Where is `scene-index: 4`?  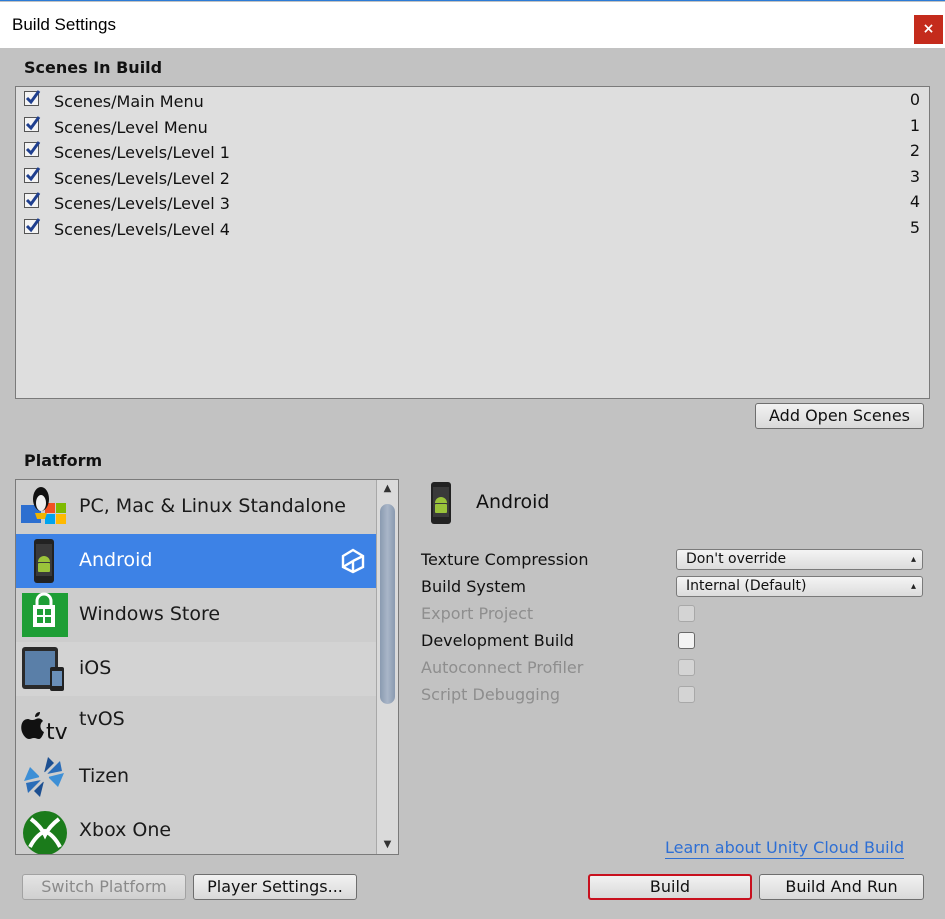 scene-index: 4 is located at coordinates (914, 201).